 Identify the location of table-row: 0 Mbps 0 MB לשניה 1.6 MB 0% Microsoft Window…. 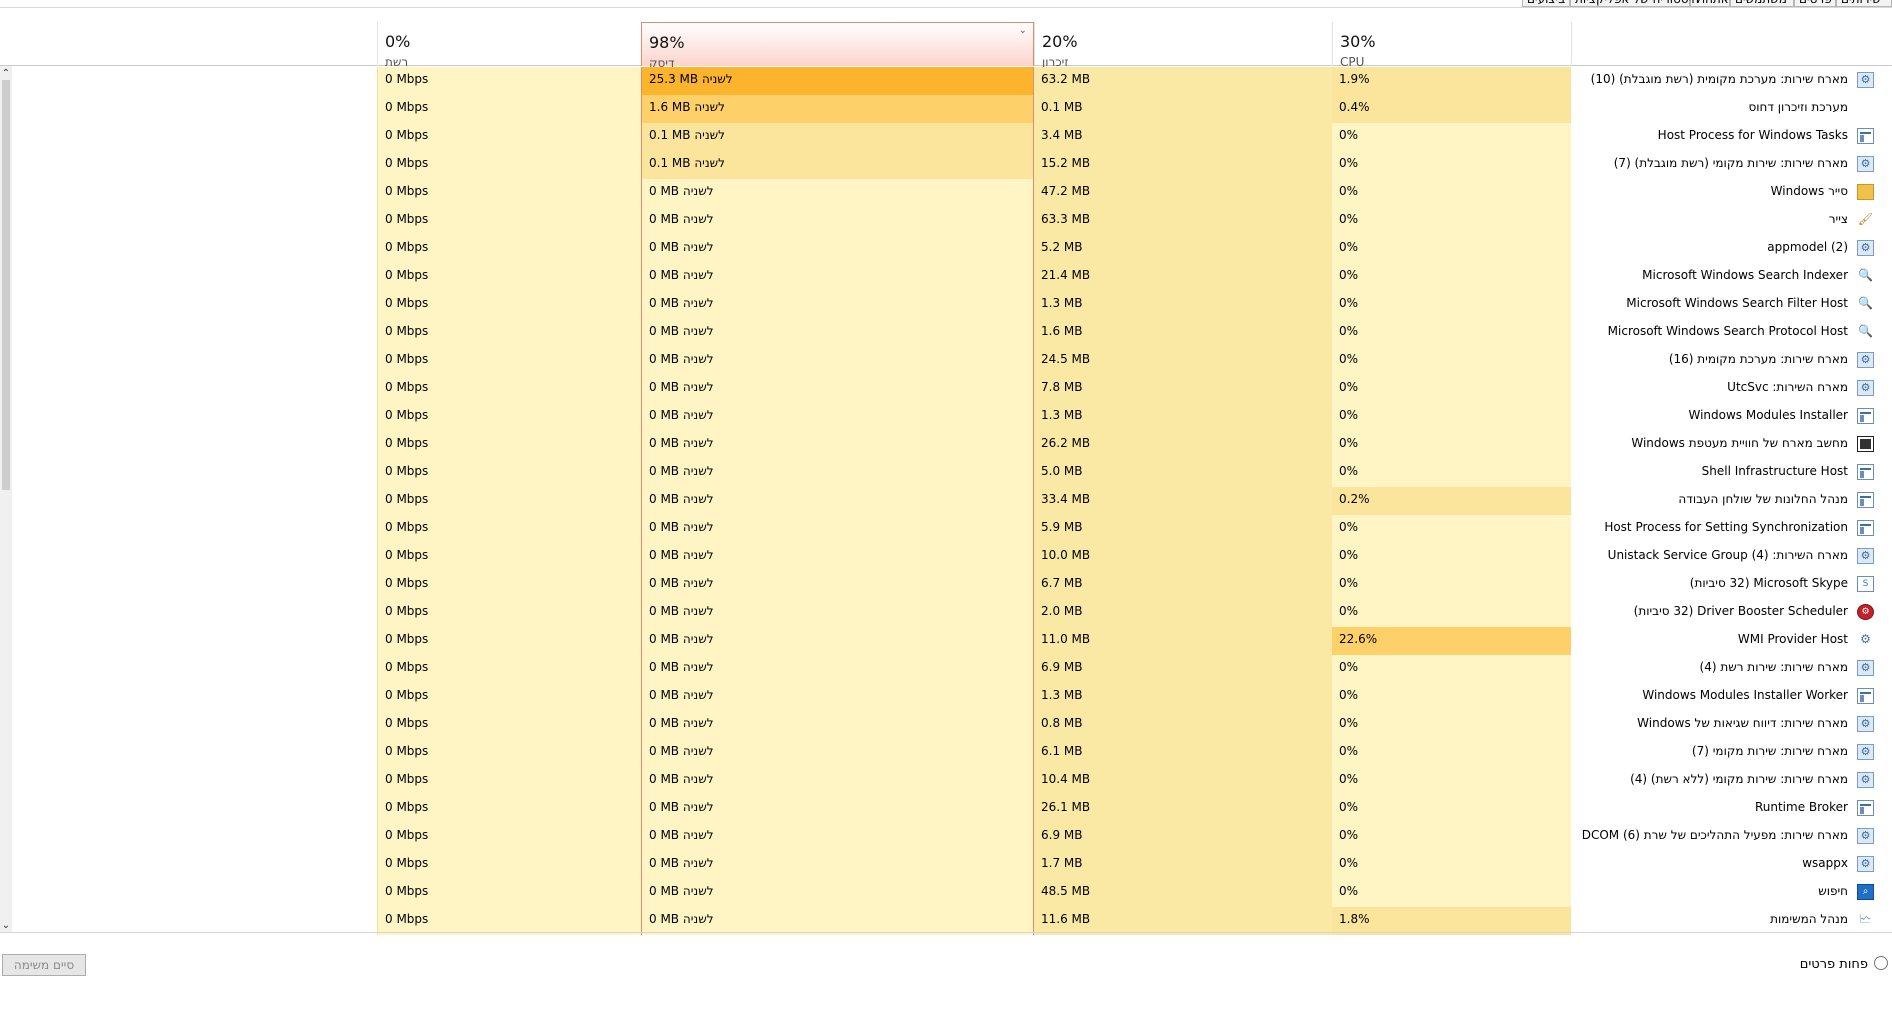
(946, 333).